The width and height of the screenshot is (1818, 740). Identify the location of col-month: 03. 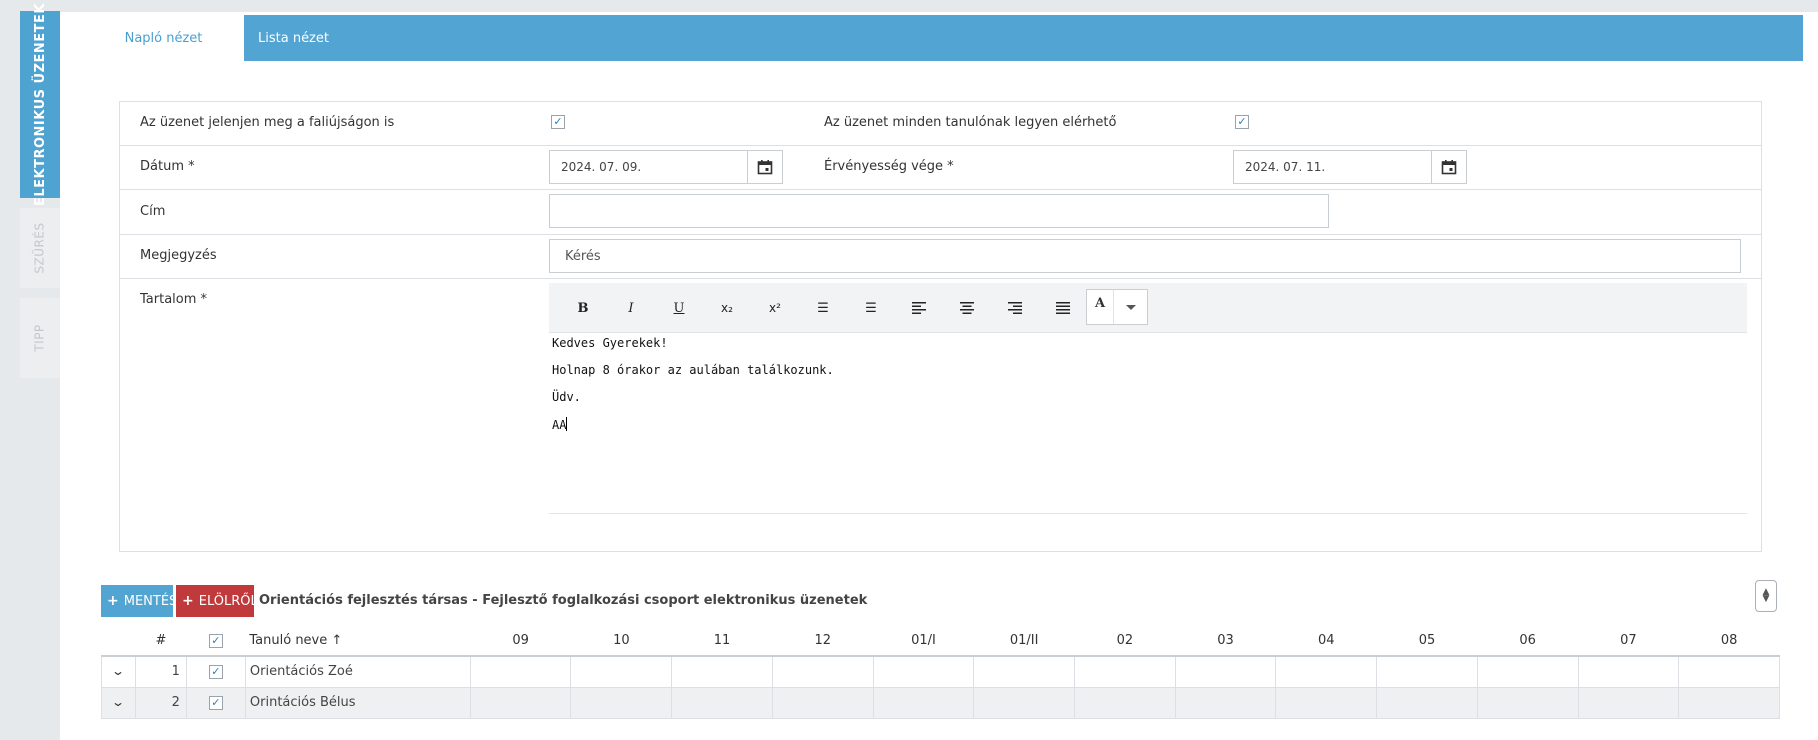
(1225, 641).